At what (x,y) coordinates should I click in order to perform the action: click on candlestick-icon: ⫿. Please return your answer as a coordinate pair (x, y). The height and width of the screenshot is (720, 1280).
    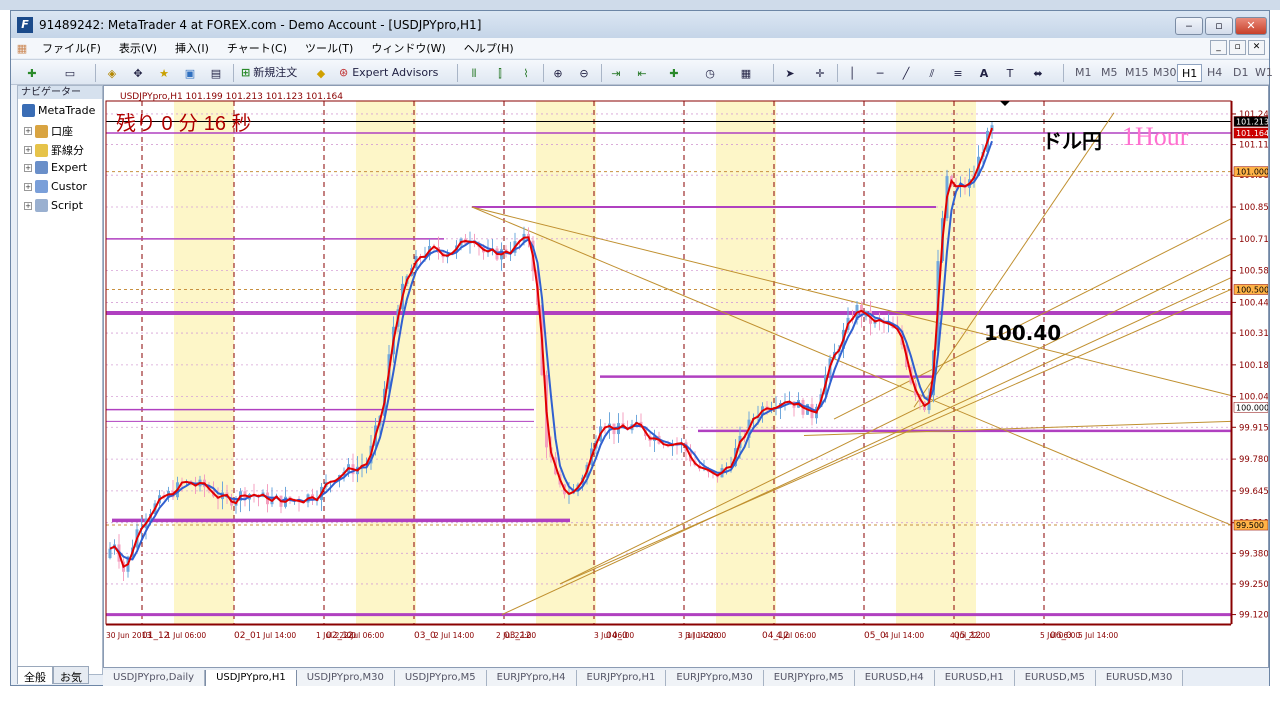
    Looking at the image, I should click on (500, 73).